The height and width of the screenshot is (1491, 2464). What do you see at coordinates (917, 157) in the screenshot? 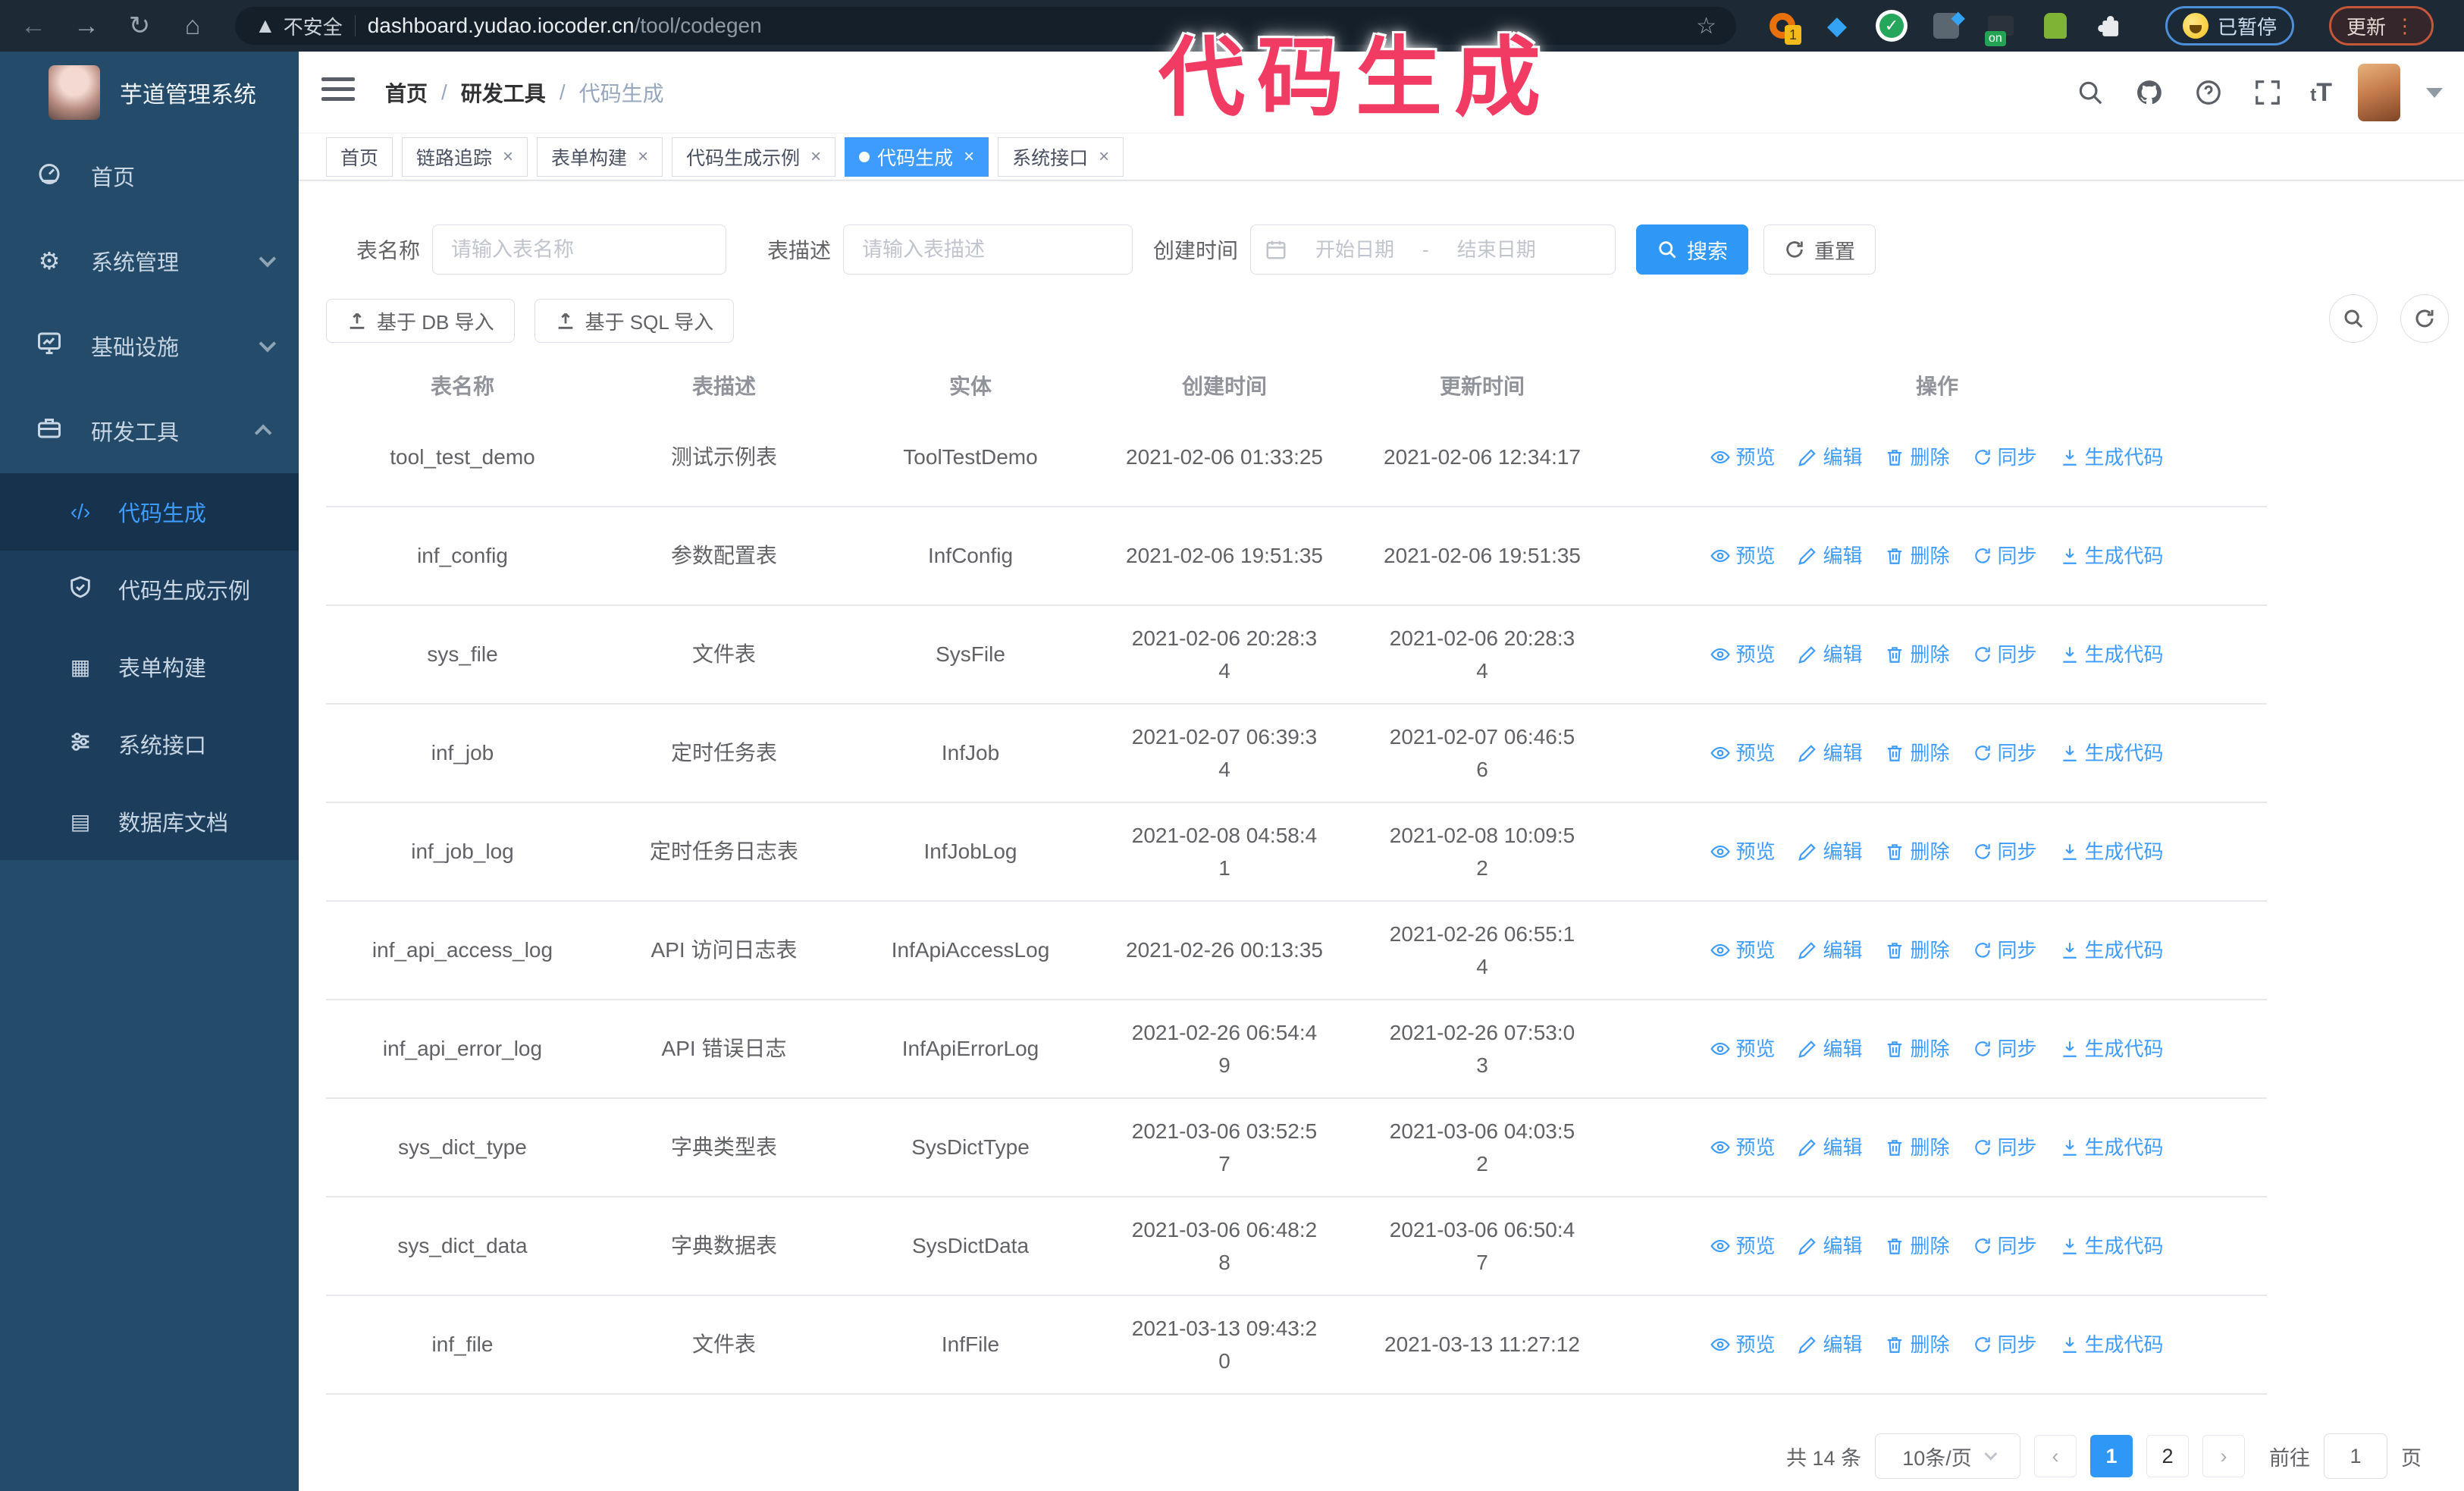
I see `tab-代码生成: 代码生成 ×` at bounding box center [917, 157].